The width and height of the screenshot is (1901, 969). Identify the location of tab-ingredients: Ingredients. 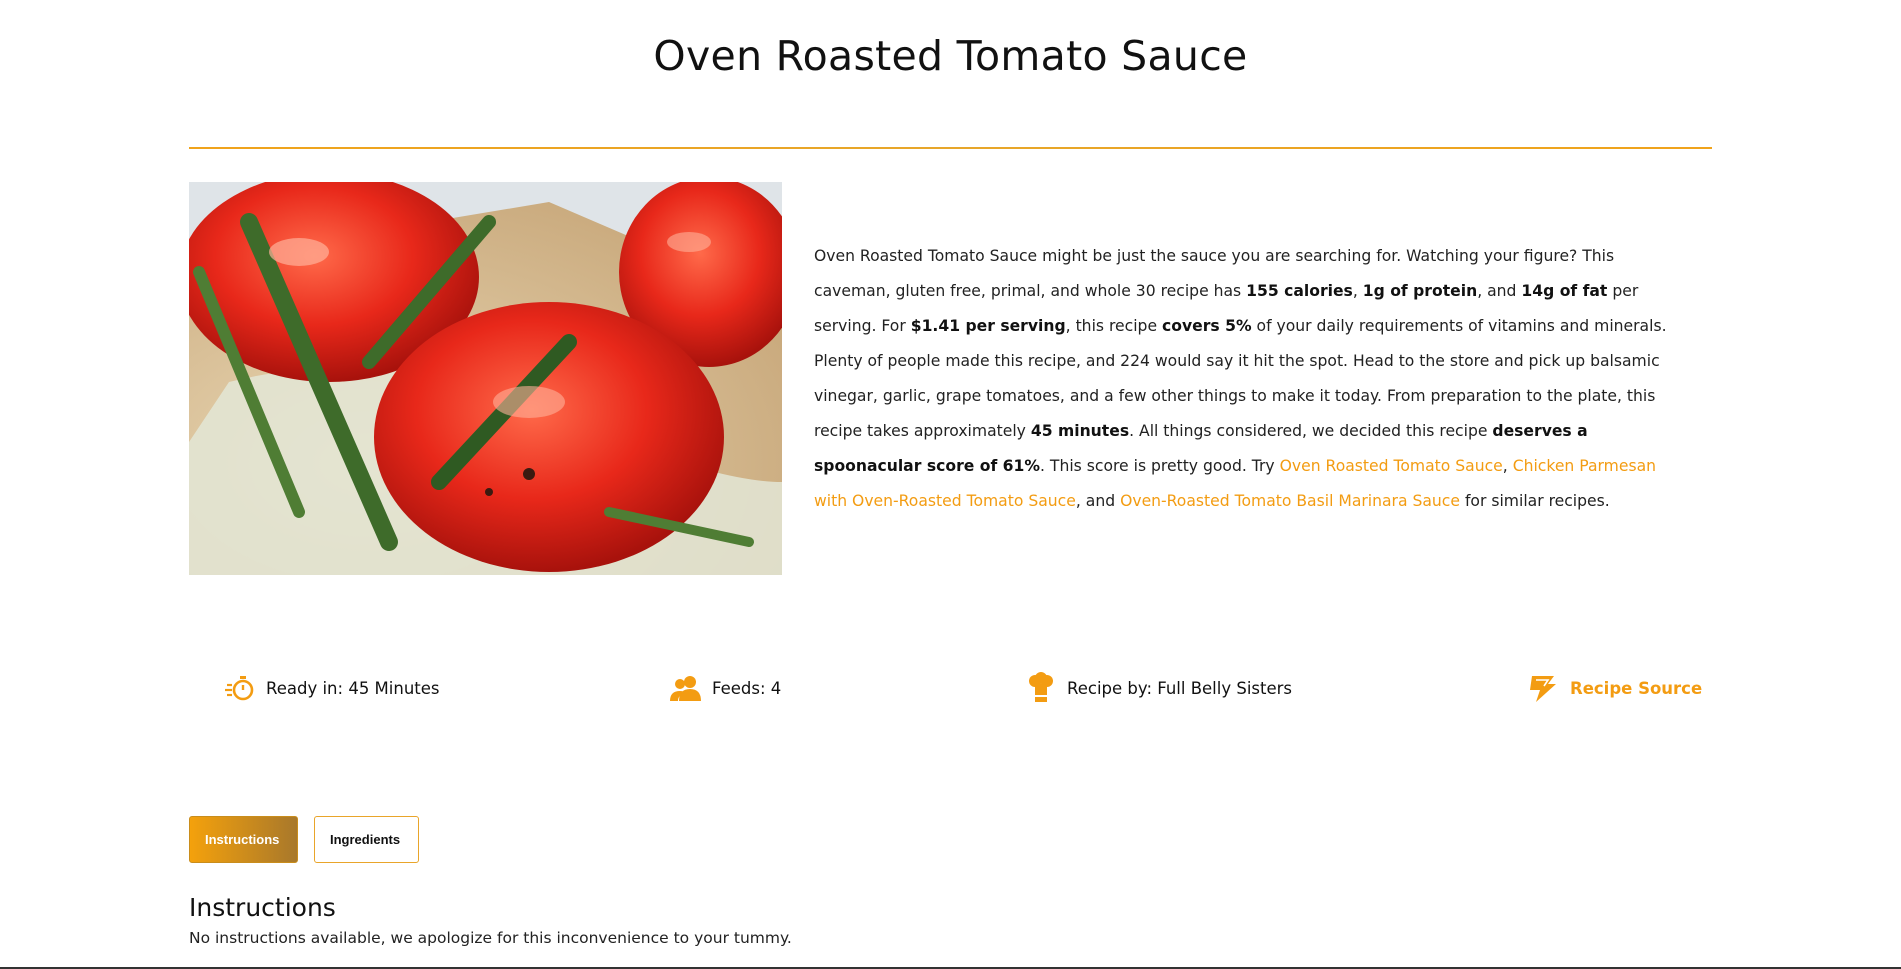
(366, 839).